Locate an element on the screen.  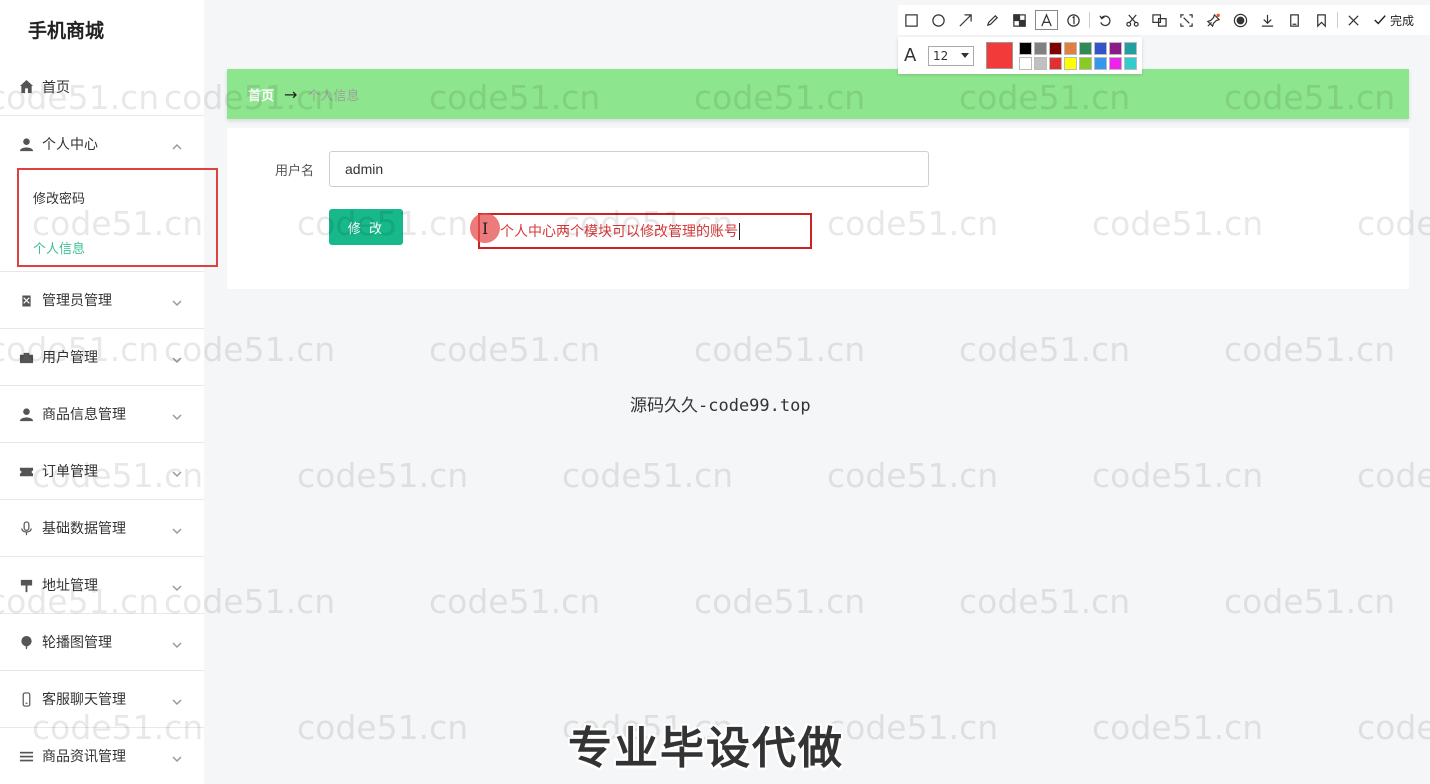
home-icon is located at coordinates (26, 87).